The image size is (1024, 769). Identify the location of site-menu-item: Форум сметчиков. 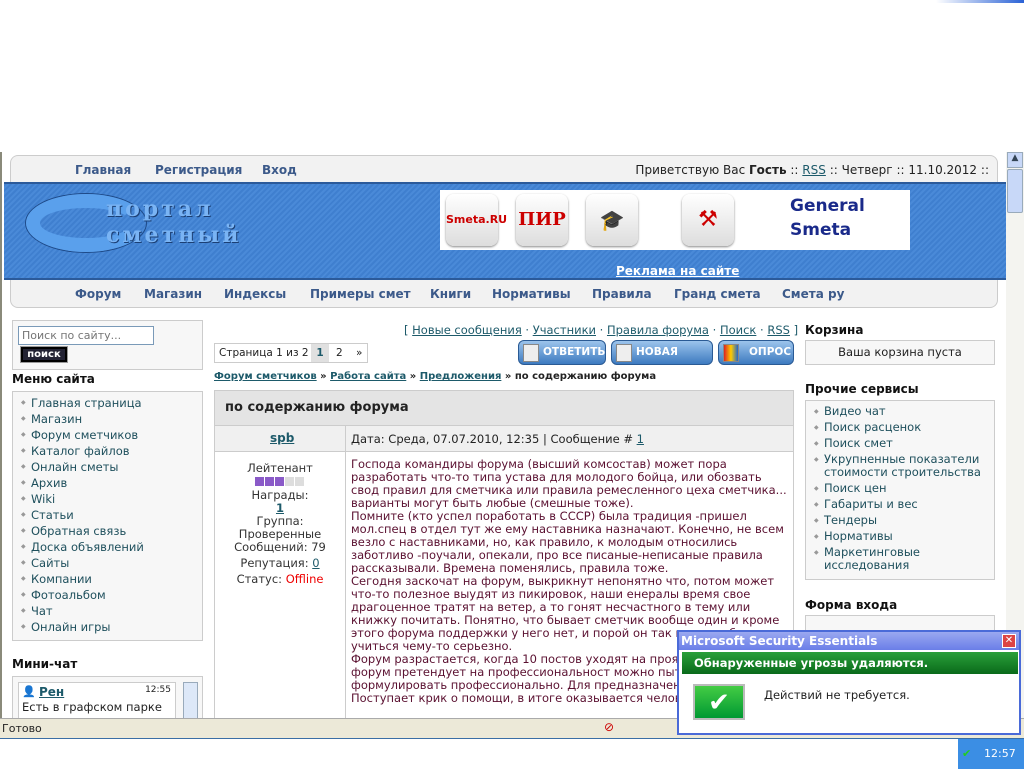
(111, 435).